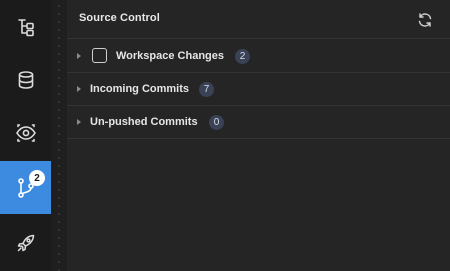 The height and width of the screenshot is (271, 450). I want to click on section-workspace-changes: Workspace Changes 2, so click(258, 56).